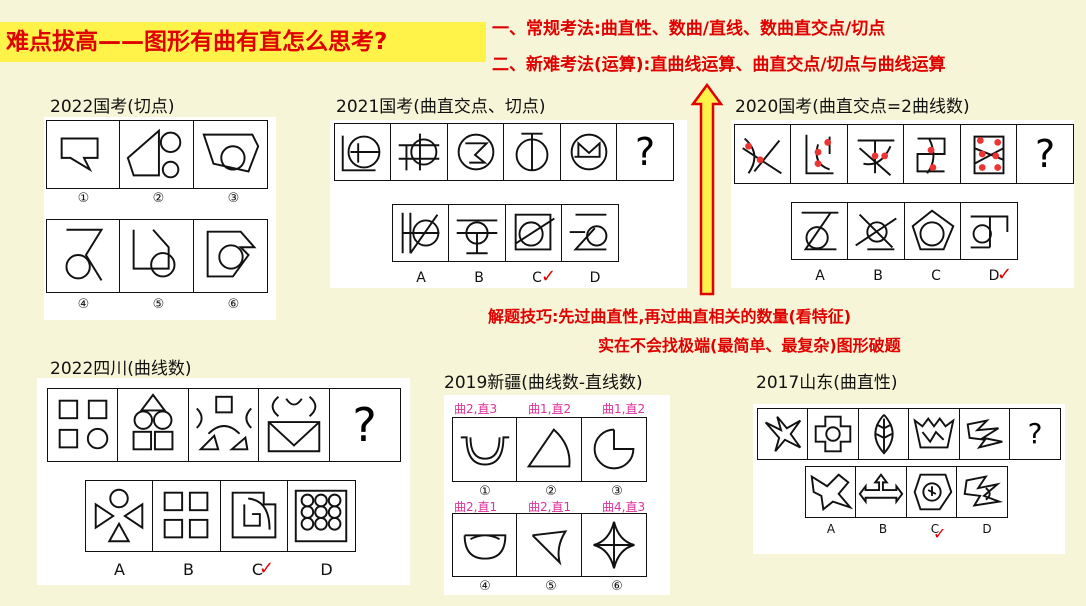  What do you see at coordinates (243, 42) in the screenshot?
I see `page-title: 难点拔高——图形有曲有直怎么思考?` at bounding box center [243, 42].